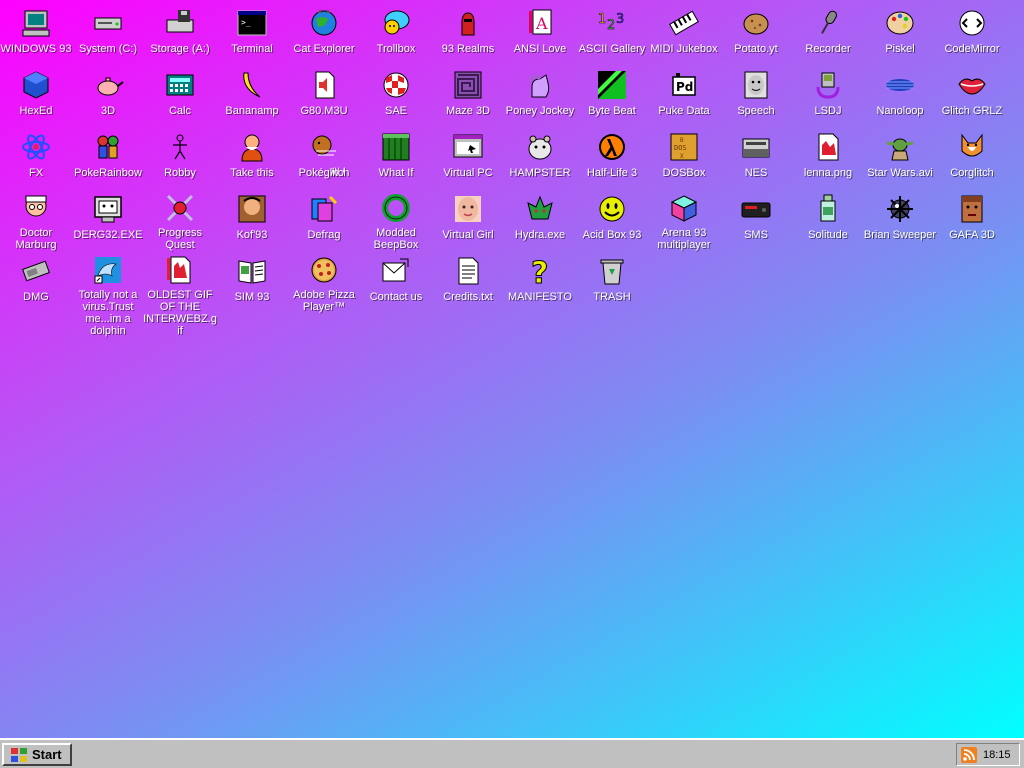  Describe the element at coordinates (468, 33) in the screenshot. I see `desktop-icon: 93 Realms` at that location.